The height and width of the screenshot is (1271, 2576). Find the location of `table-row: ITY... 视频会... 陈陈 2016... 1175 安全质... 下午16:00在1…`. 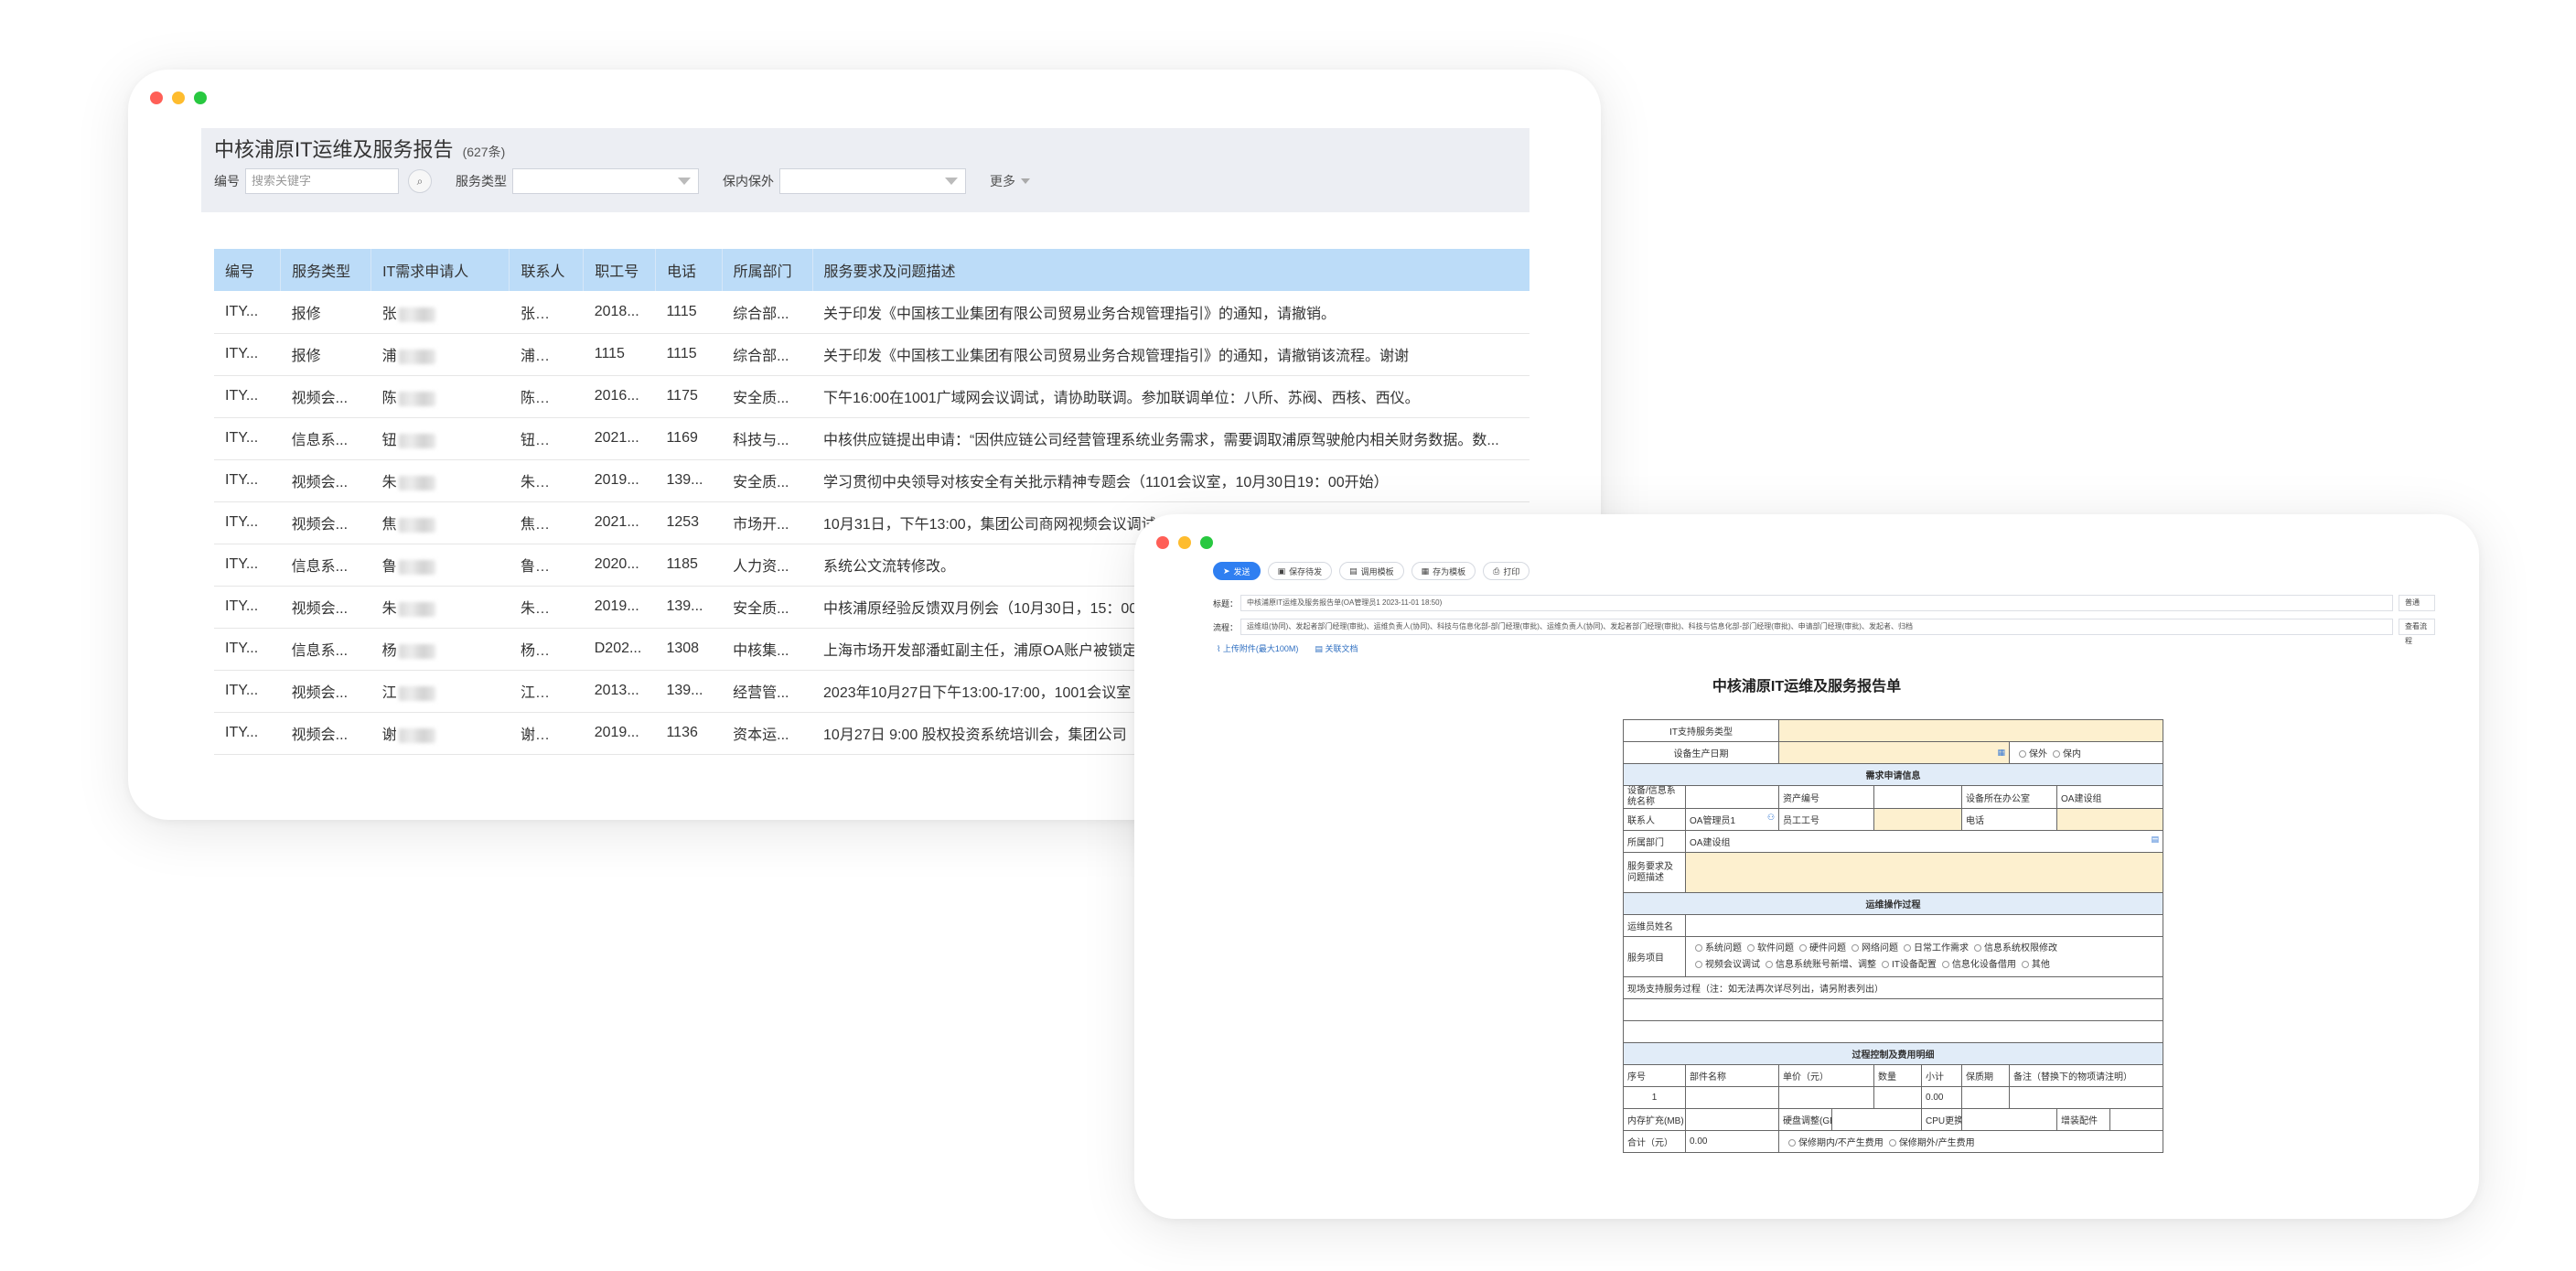

table-row: ITY... 视频会... 陈陈 2016... 1175 安全质... 下午16:00在1… is located at coordinates (872, 396).